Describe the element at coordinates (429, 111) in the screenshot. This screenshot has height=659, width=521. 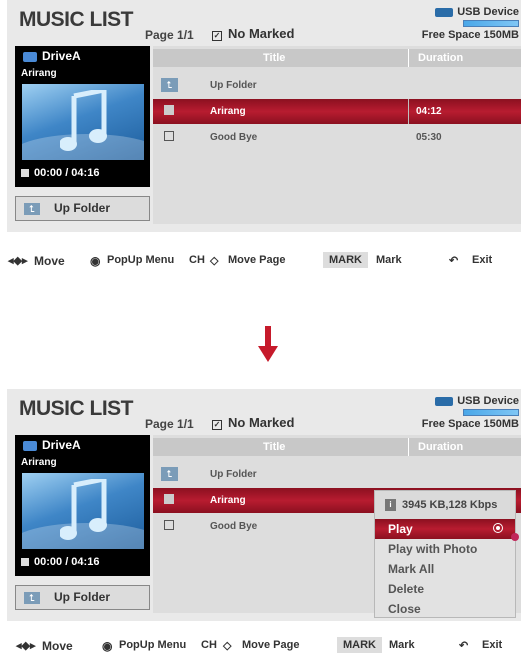
I see `list-item-duration: 04:12` at that location.